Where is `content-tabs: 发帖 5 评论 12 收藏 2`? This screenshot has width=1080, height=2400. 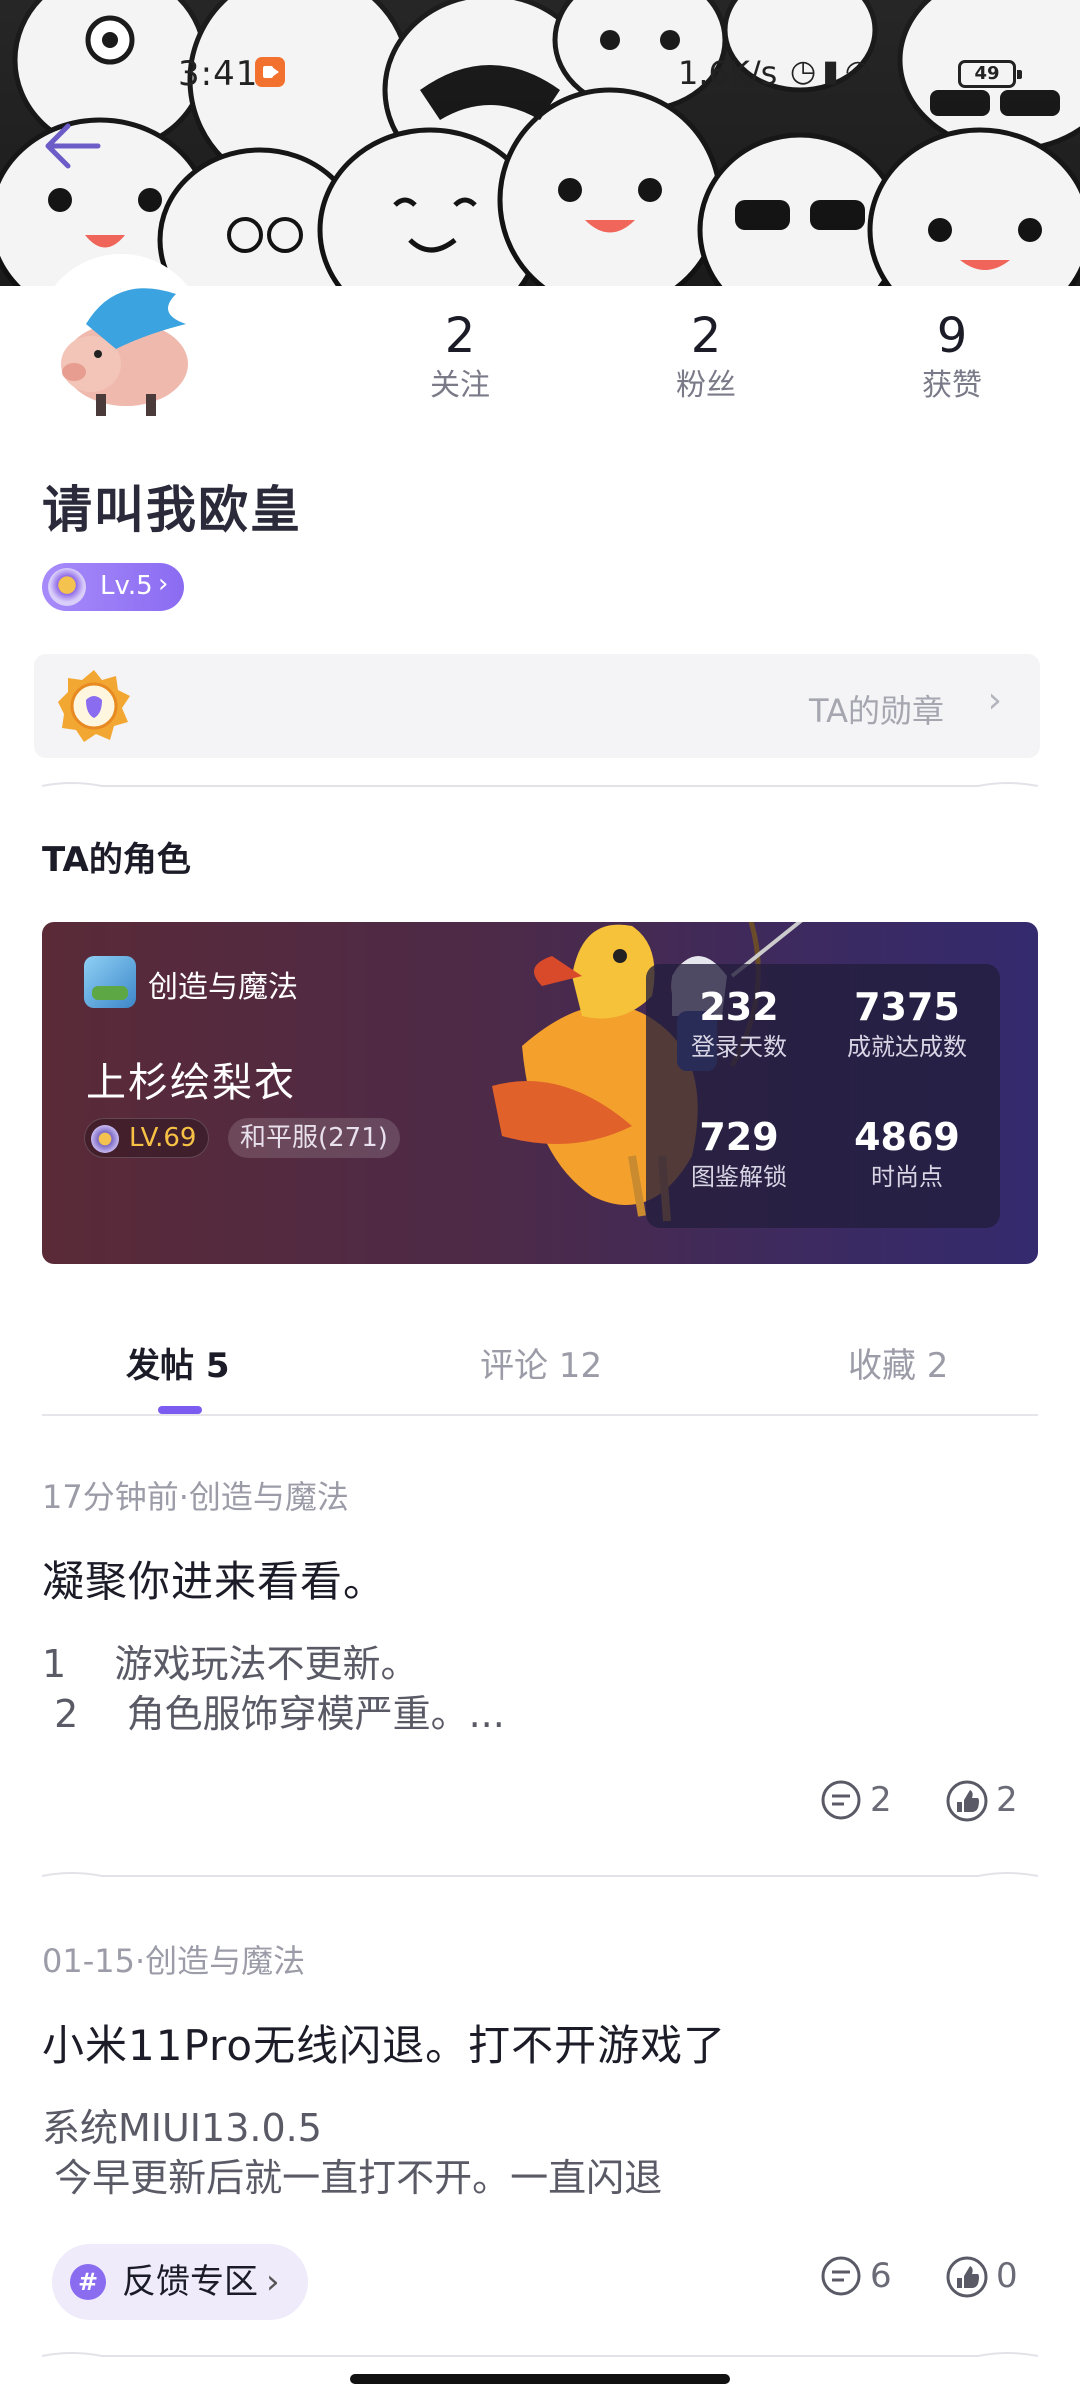 content-tabs: 发帖 5 评论 12 收藏 2 is located at coordinates (540, 1356).